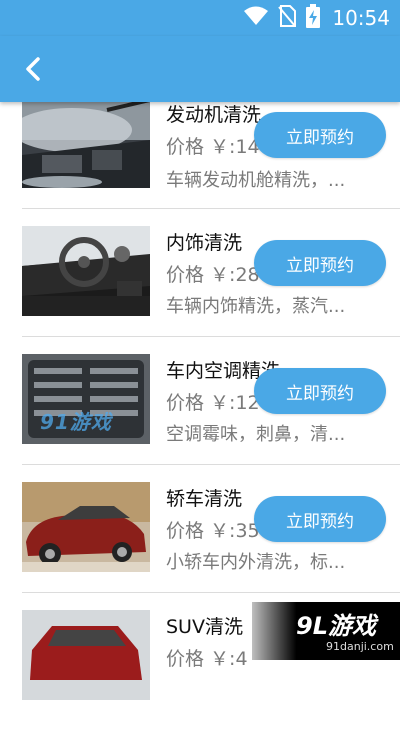  What do you see at coordinates (214, 115) in the screenshot?
I see `service-title: 发动机清洗` at bounding box center [214, 115].